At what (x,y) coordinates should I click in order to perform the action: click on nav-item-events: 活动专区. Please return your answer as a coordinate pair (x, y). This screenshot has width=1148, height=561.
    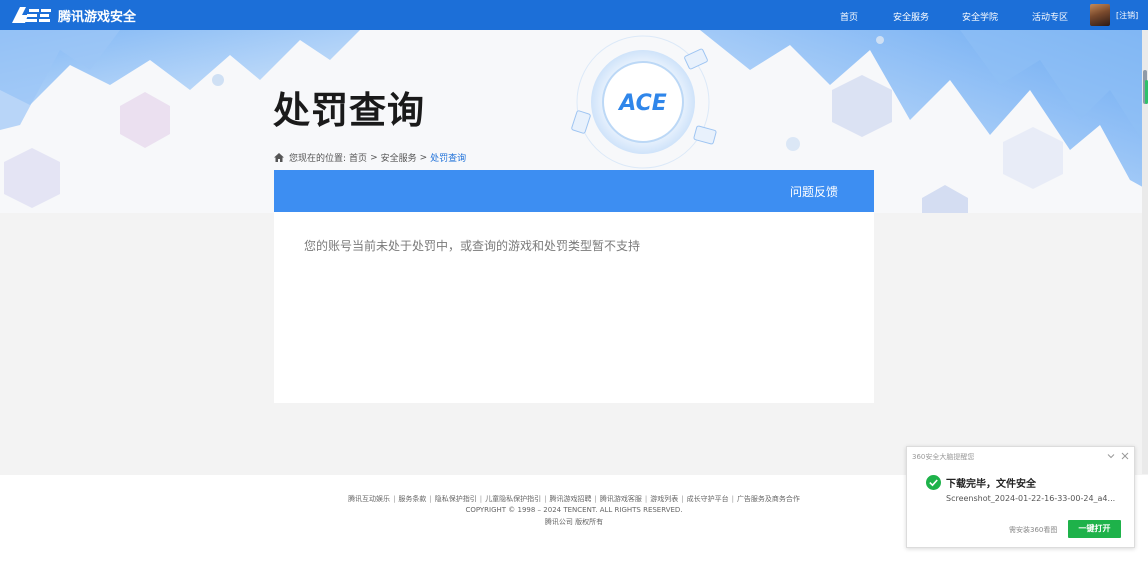
    Looking at the image, I should click on (1050, 16).